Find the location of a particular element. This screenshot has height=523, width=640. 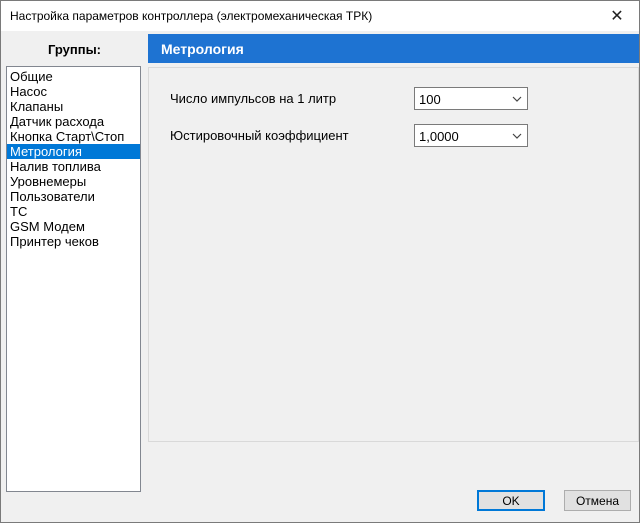

group-item-general: Общие is located at coordinates (73, 76).